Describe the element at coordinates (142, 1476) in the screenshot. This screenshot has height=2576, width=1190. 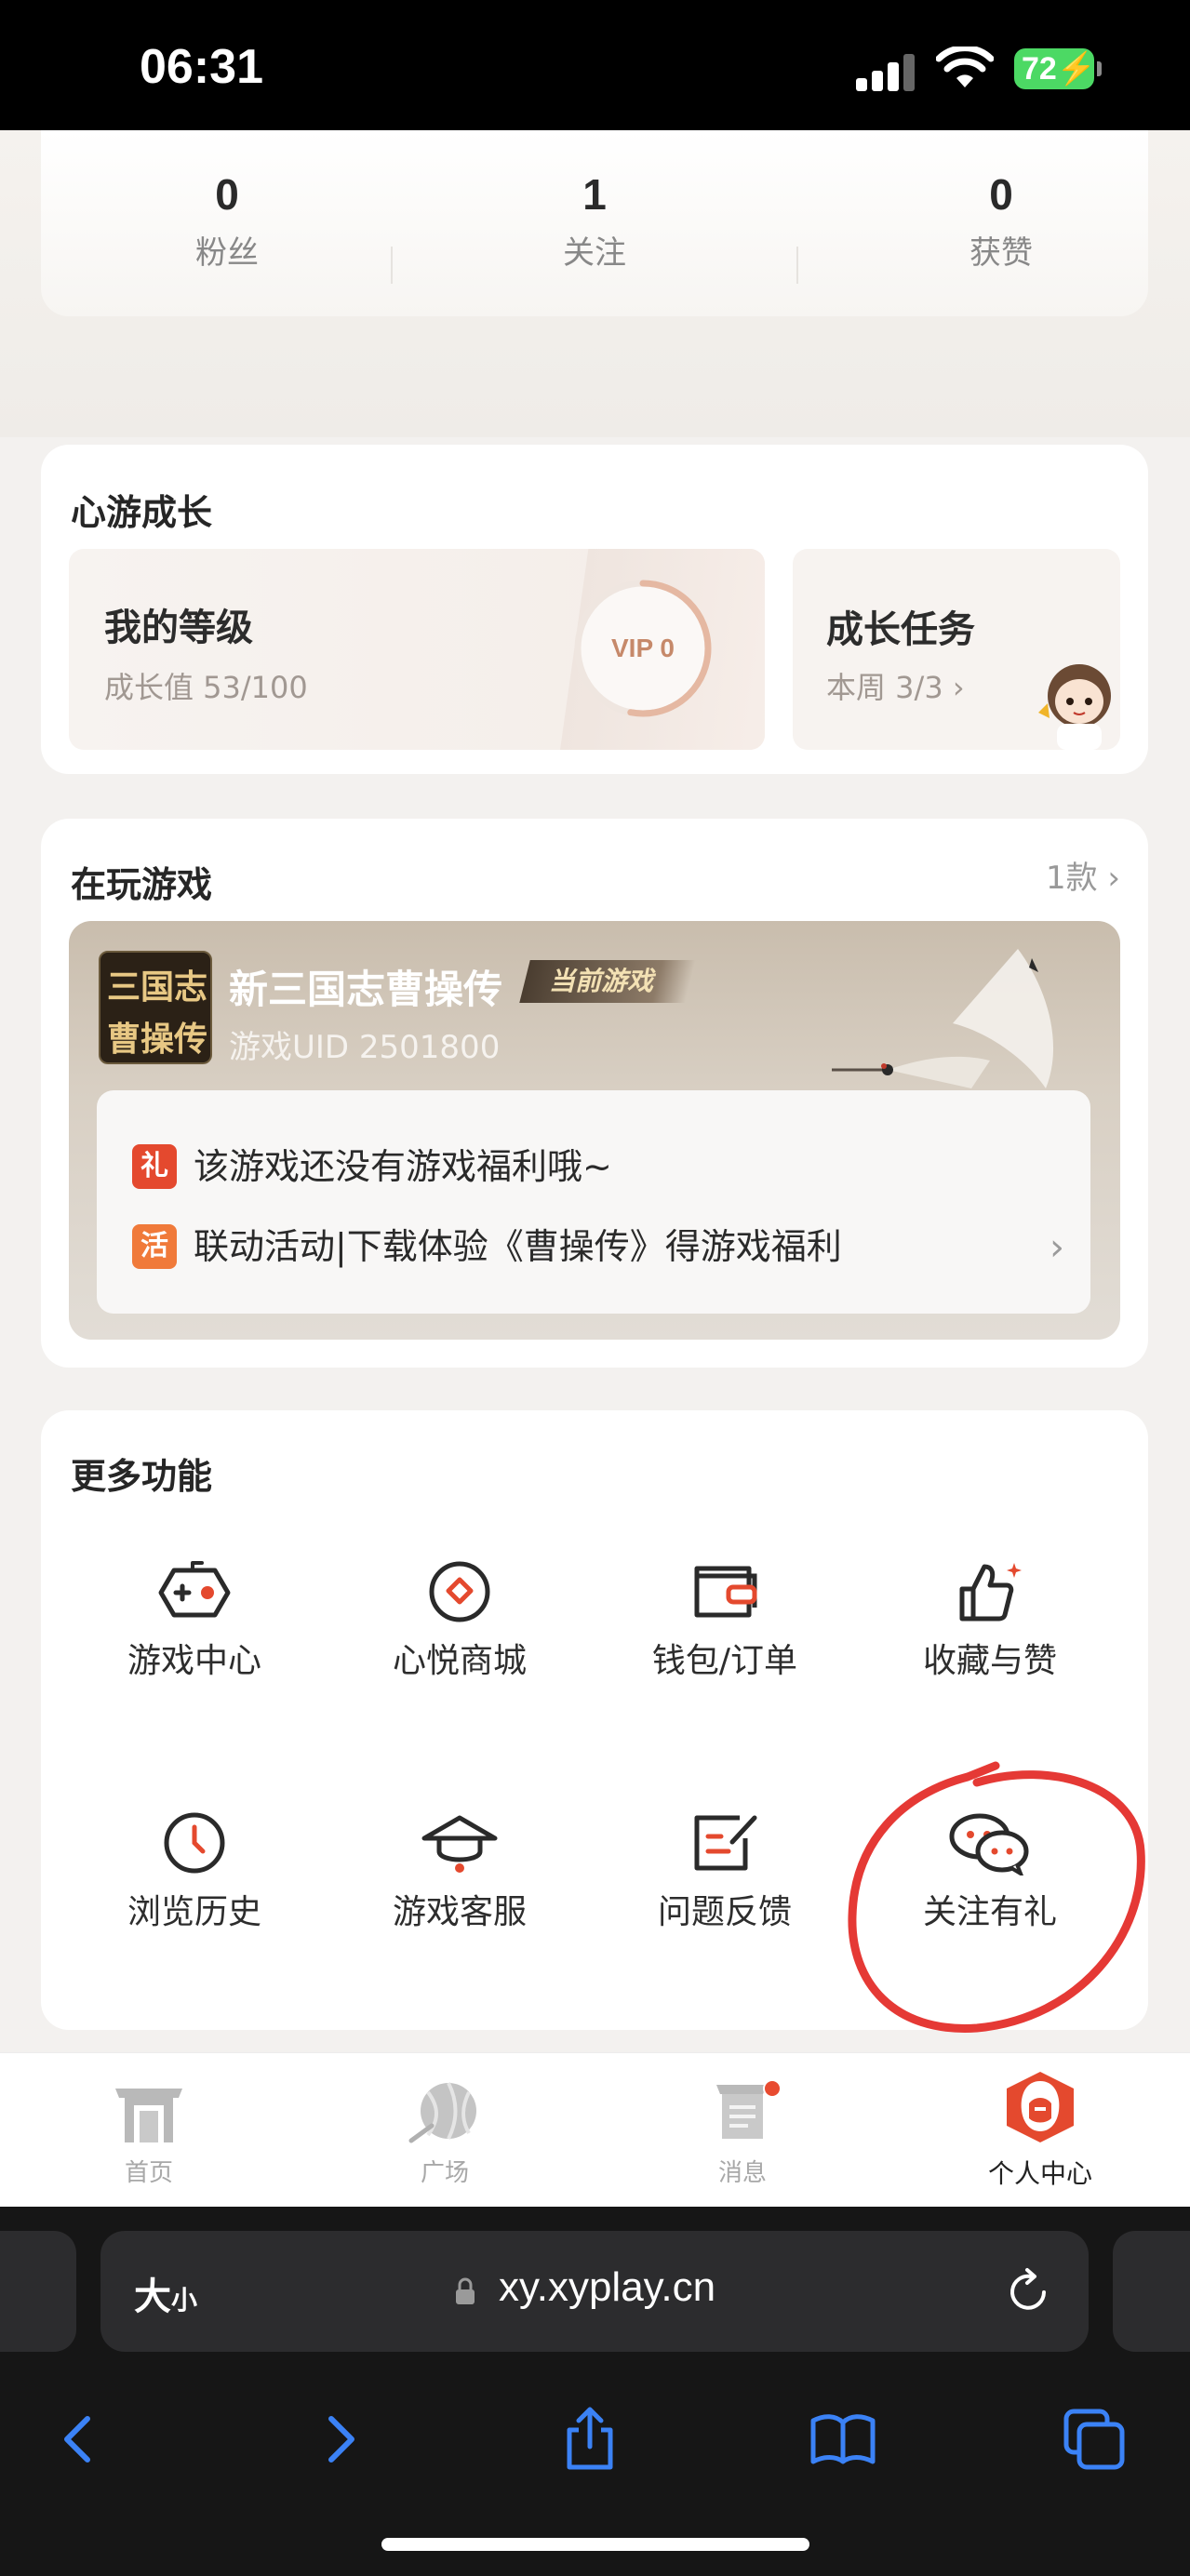
I see `more-title: 更多功能` at that location.